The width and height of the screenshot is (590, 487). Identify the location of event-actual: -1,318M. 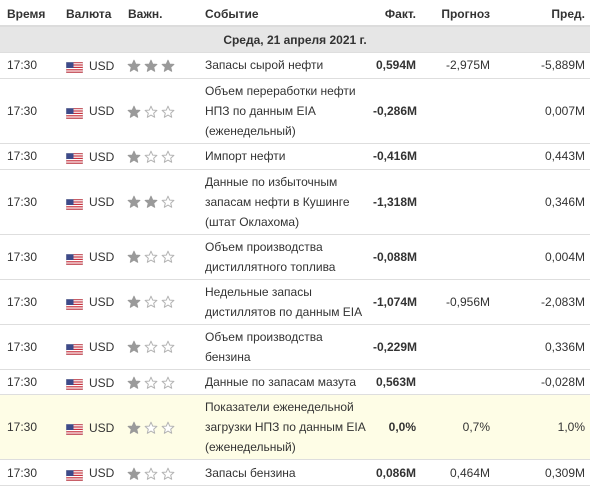
(398, 202).